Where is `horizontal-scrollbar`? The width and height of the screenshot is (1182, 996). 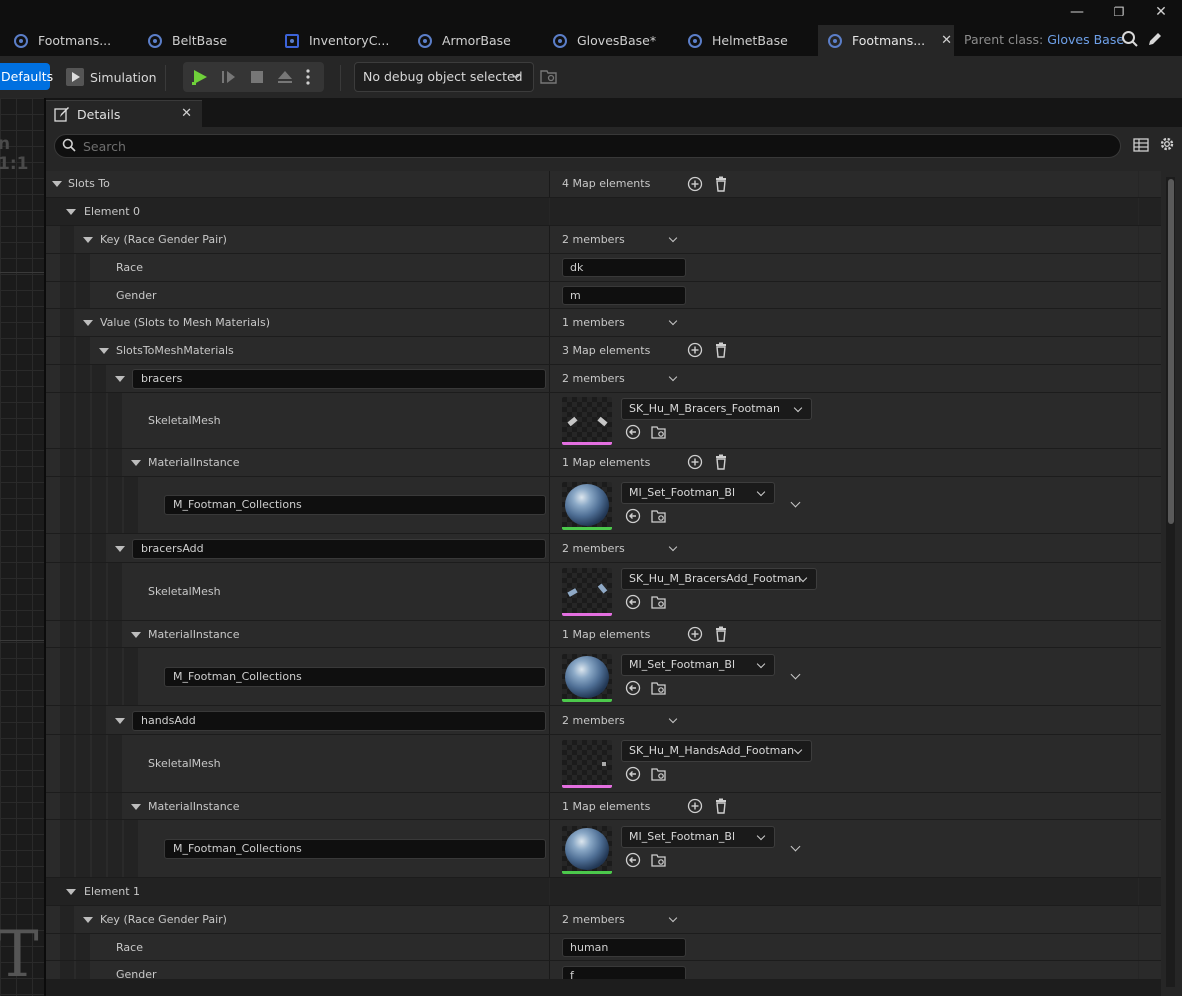
horizontal-scrollbar is located at coordinates (603, 987).